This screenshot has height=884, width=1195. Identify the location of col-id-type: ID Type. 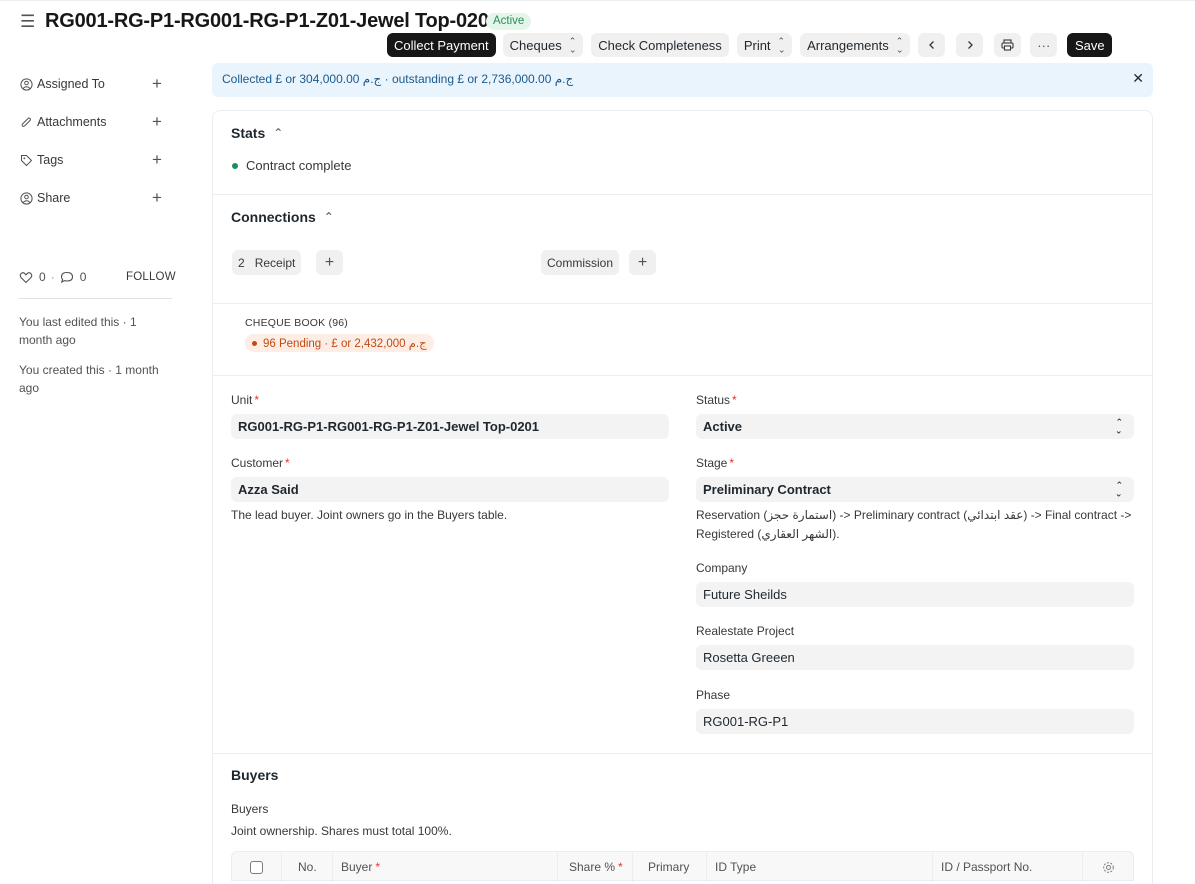
(820, 867).